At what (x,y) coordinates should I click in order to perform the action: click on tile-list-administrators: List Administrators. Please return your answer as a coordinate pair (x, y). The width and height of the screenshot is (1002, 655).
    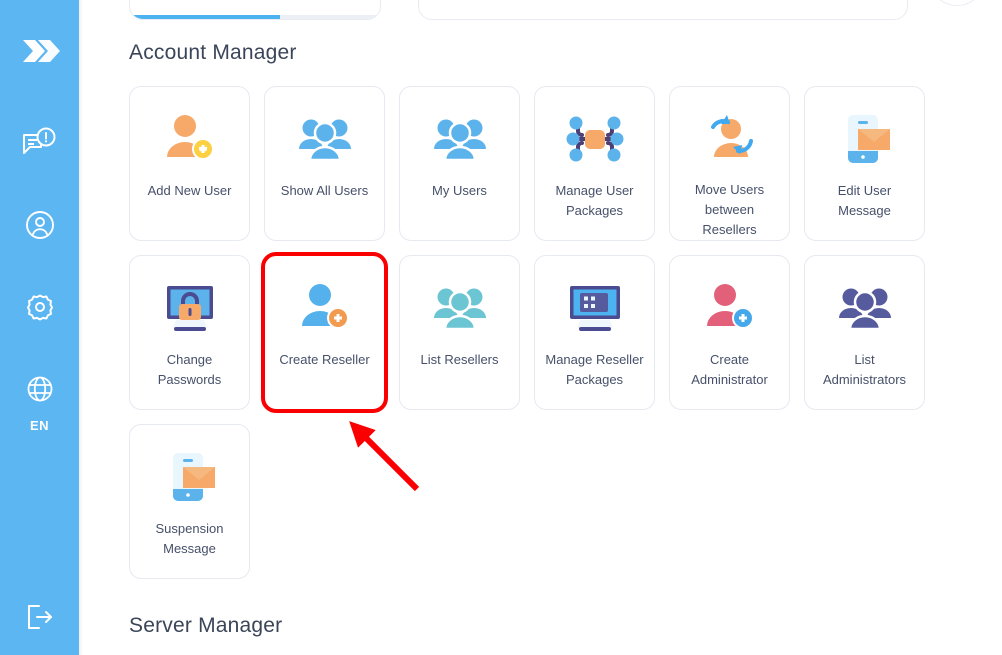
    Looking at the image, I should click on (864, 332).